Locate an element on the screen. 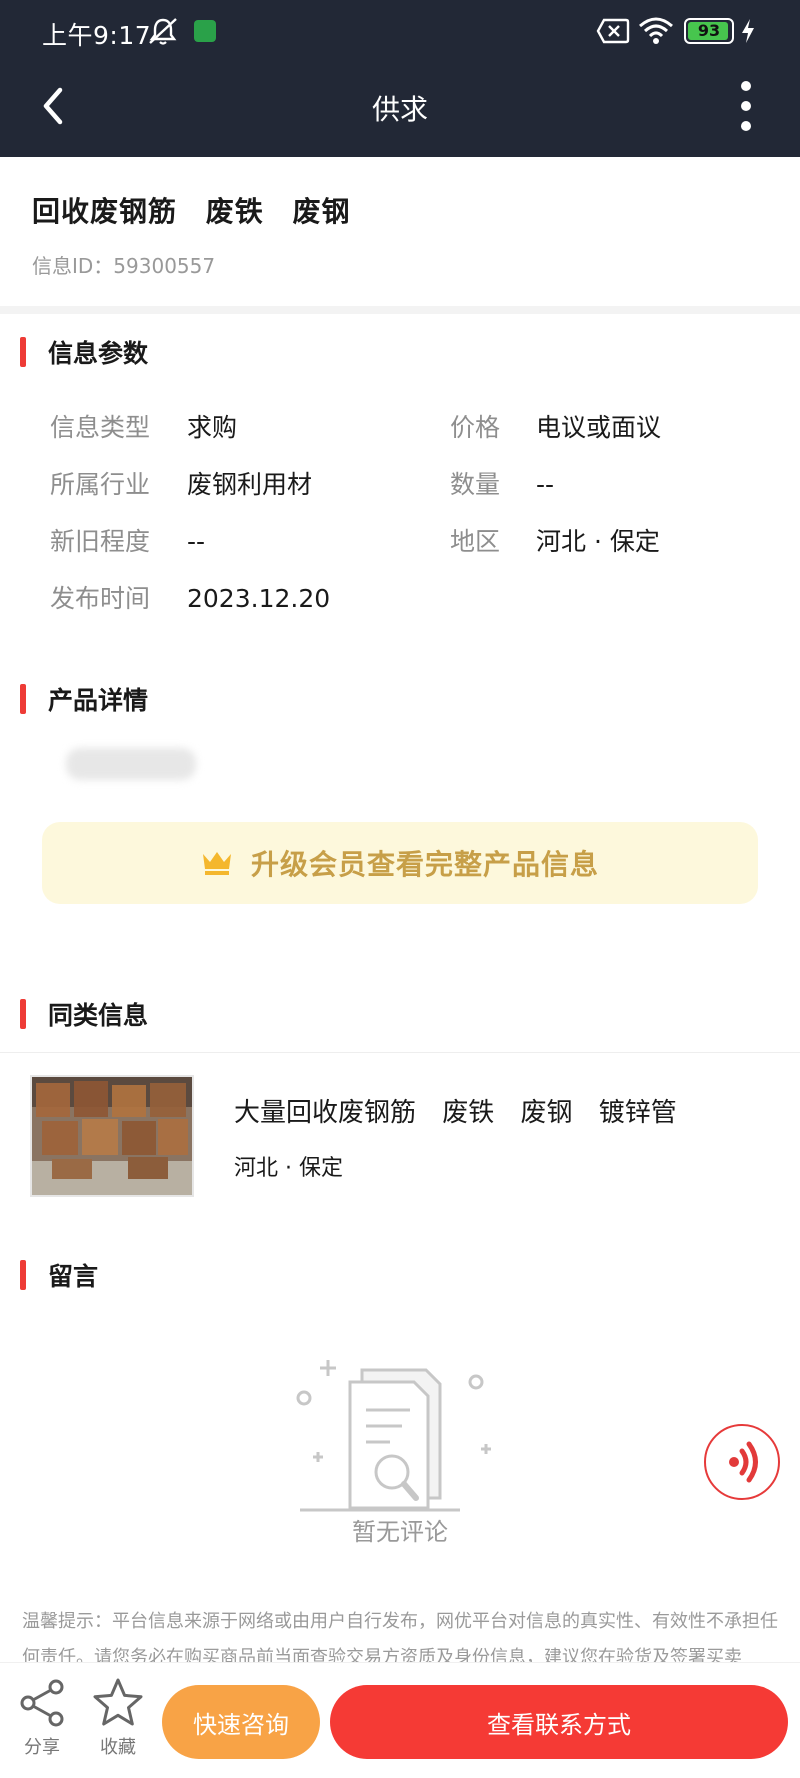  param-row: 信息类型 求购 价格 电议或面议 is located at coordinates (410, 436).